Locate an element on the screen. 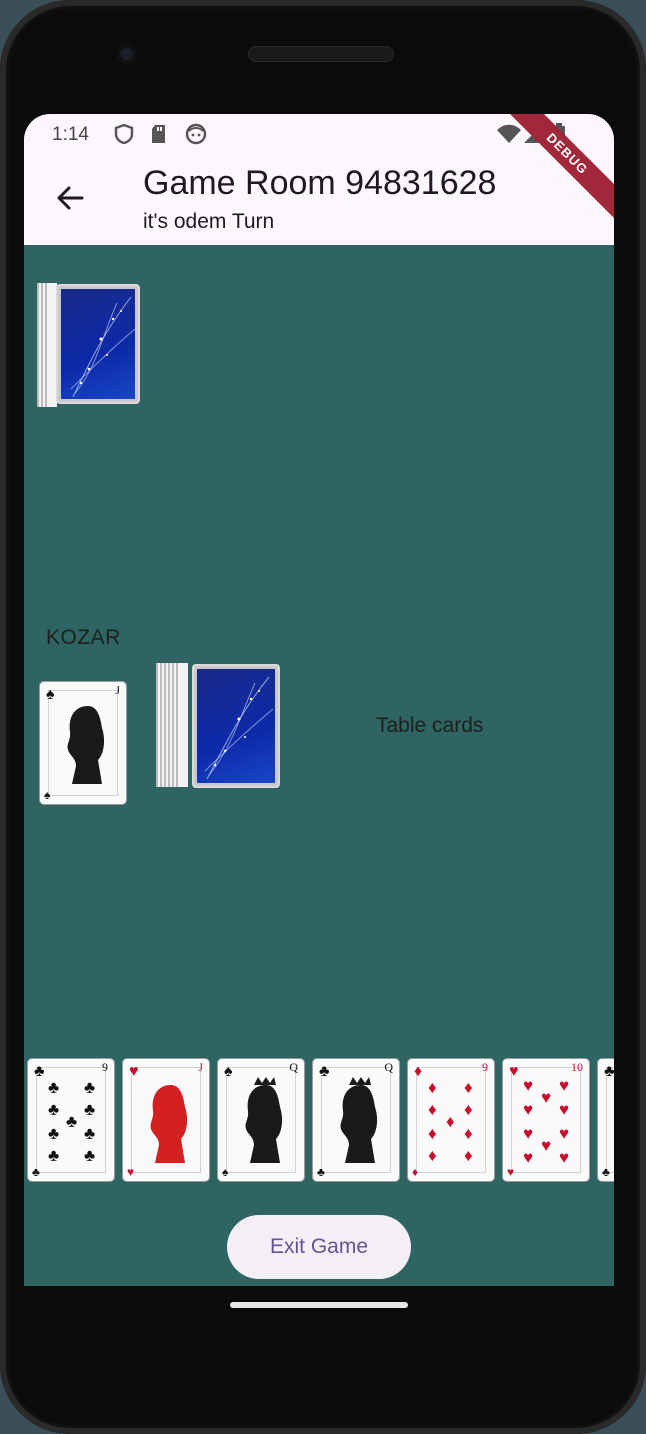  status-time: 1:14 is located at coordinates (70, 134).